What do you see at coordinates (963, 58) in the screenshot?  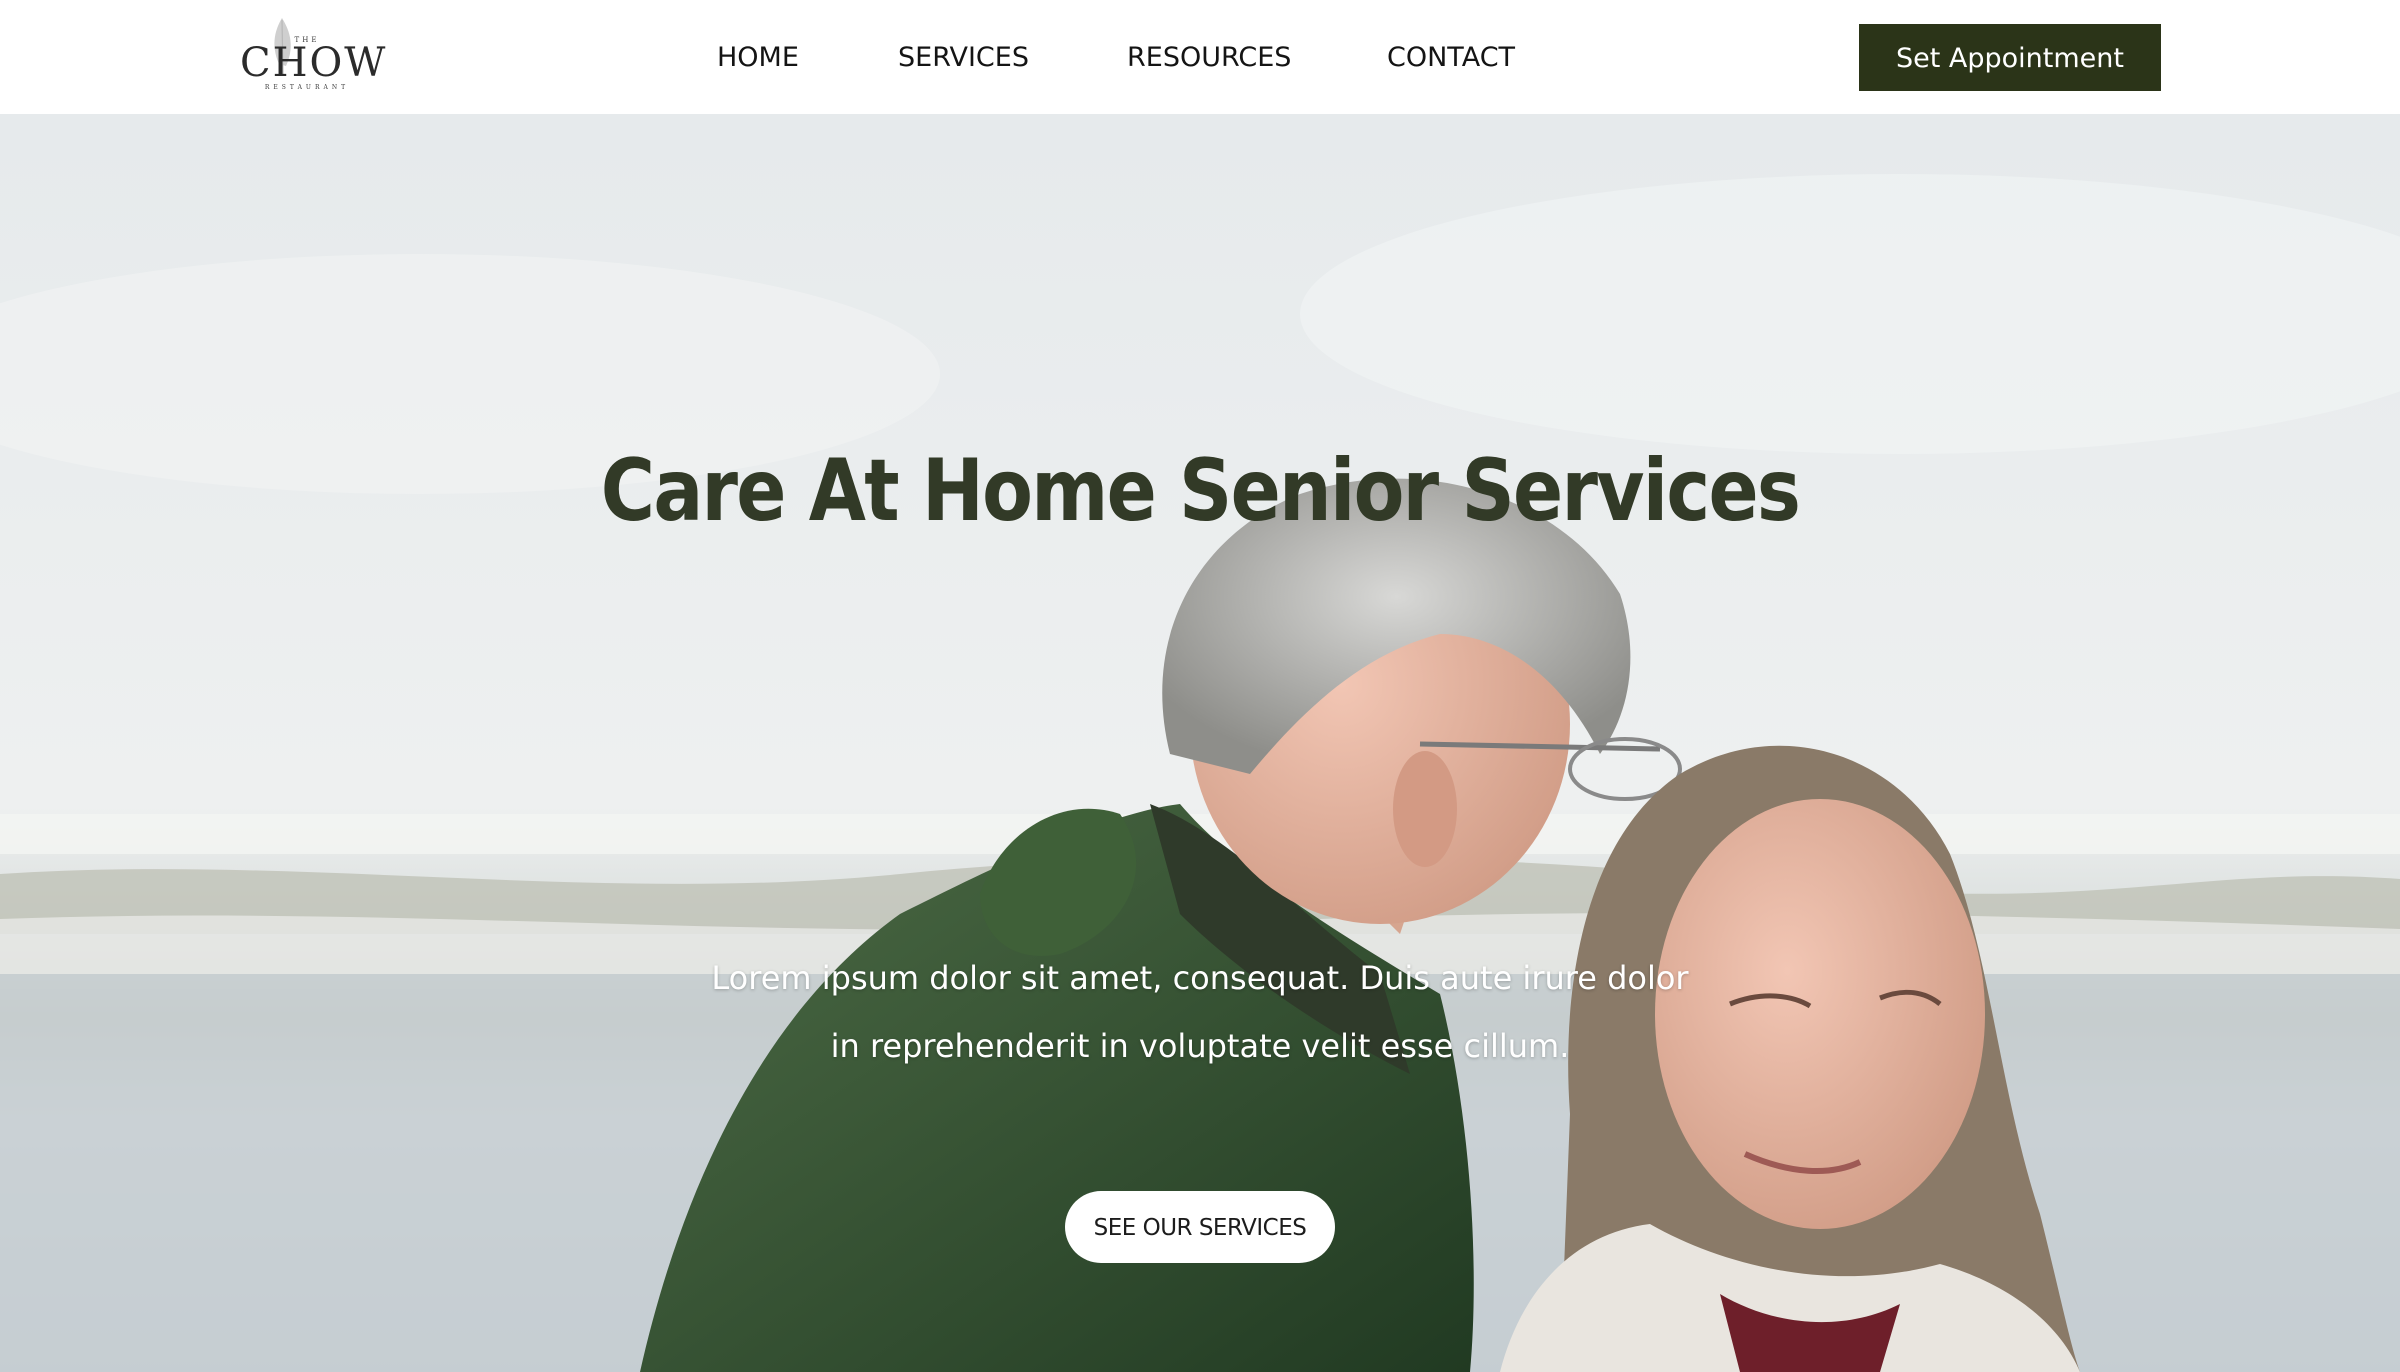 I see `nav-item-services: SERVICES` at bounding box center [963, 58].